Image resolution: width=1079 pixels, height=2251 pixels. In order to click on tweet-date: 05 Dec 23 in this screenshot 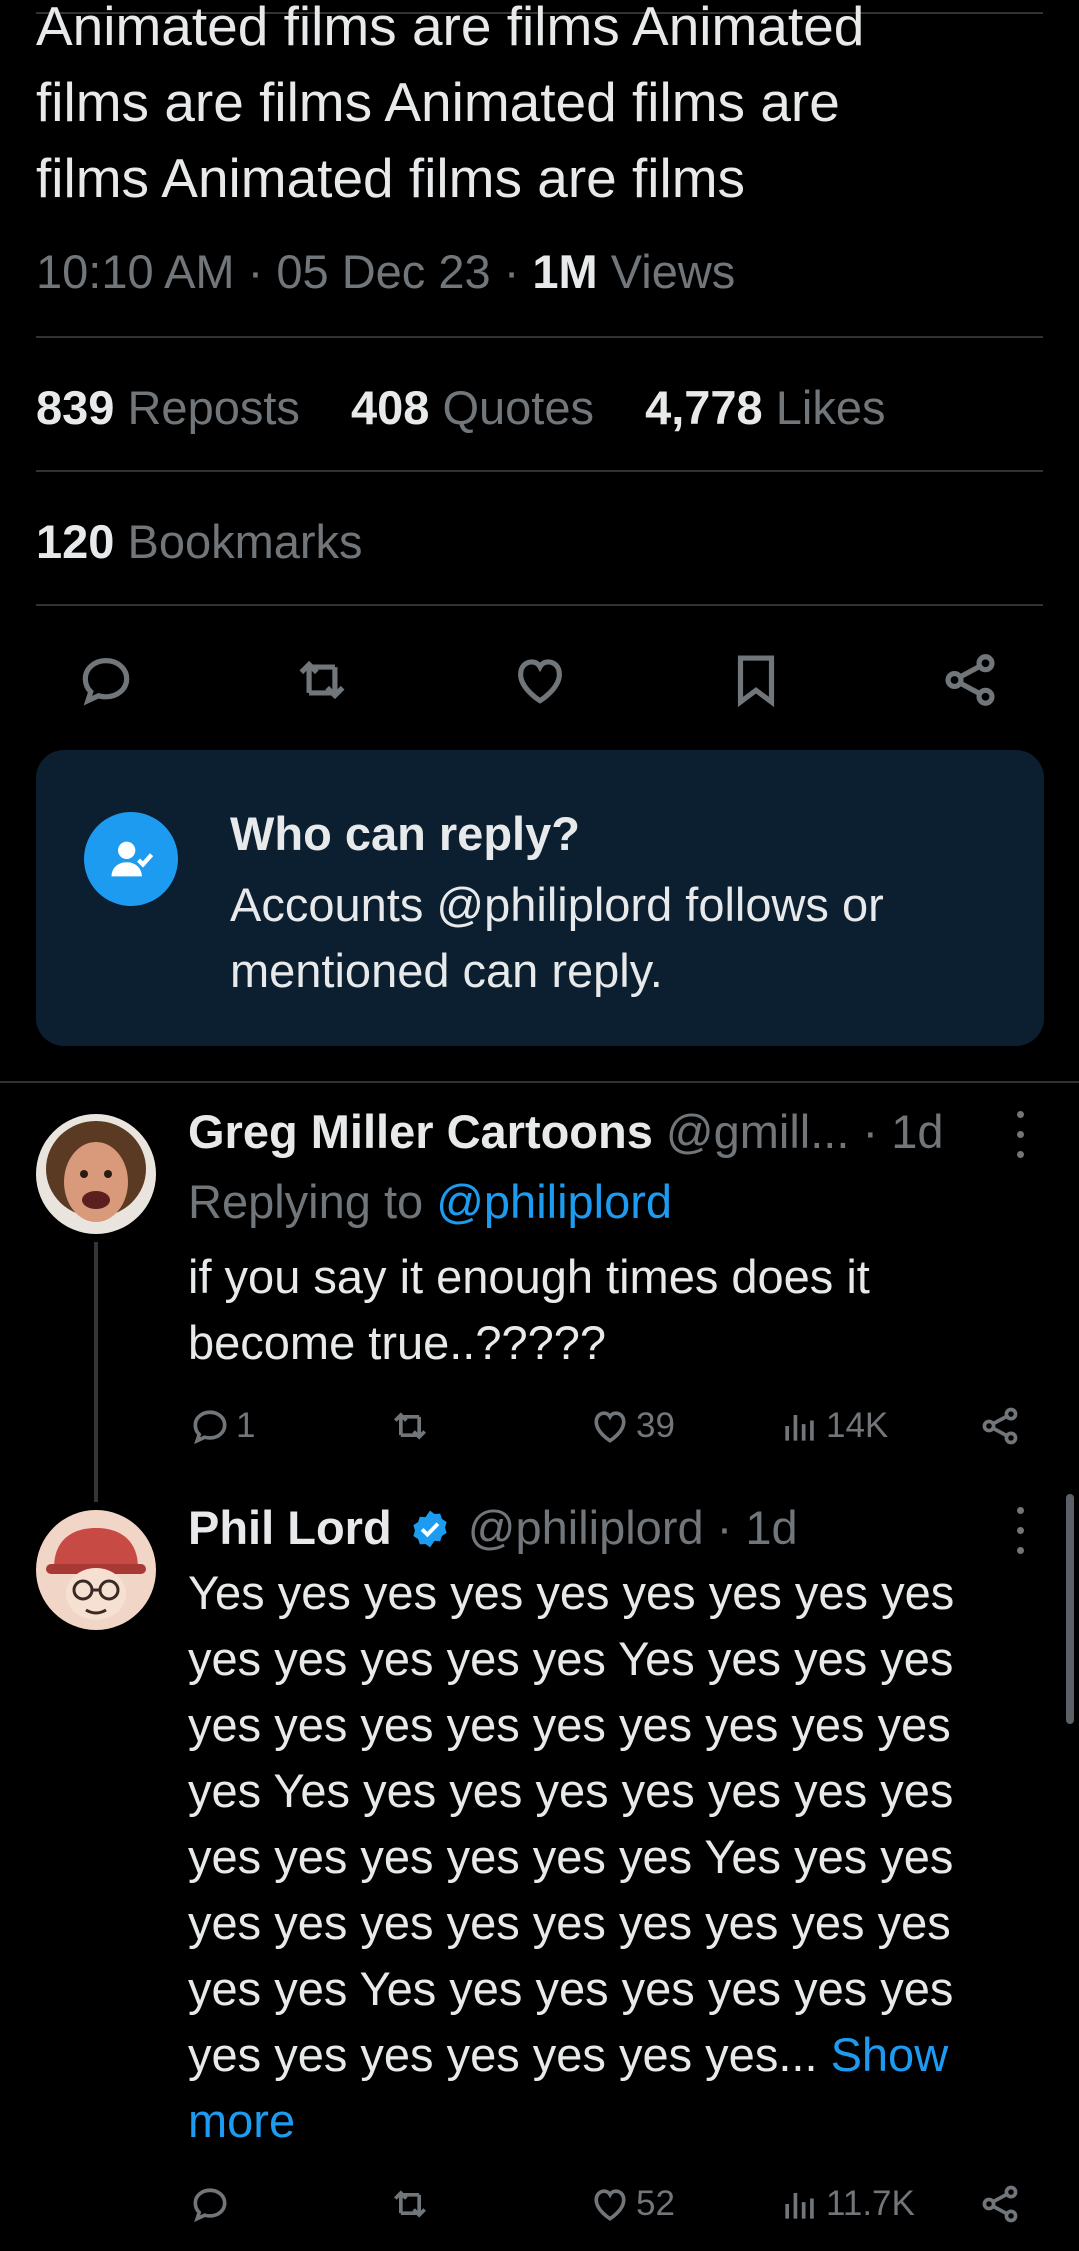, I will do `click(383, 271)`.